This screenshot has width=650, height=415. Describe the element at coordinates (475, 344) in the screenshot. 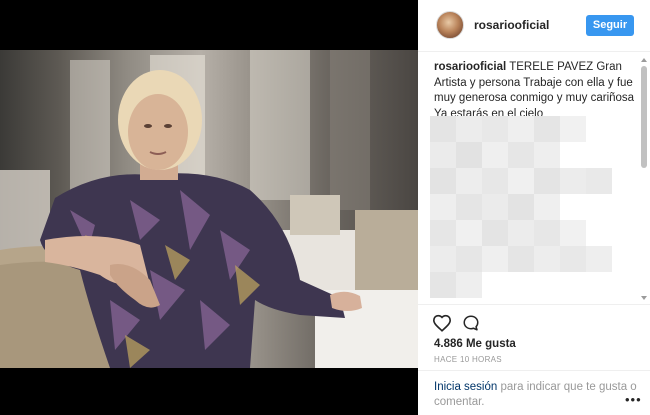

I see `likes-count: 4.886 Me gusta` at that location.